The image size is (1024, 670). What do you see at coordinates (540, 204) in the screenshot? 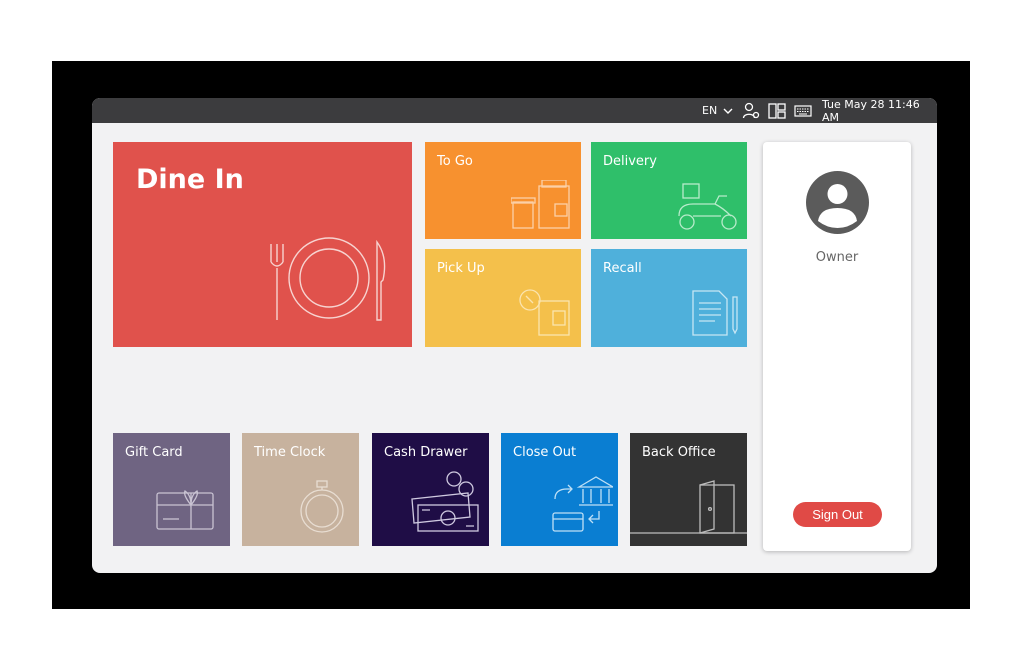
I see `takeout-bag-icon` at bounding box center [540, 204].